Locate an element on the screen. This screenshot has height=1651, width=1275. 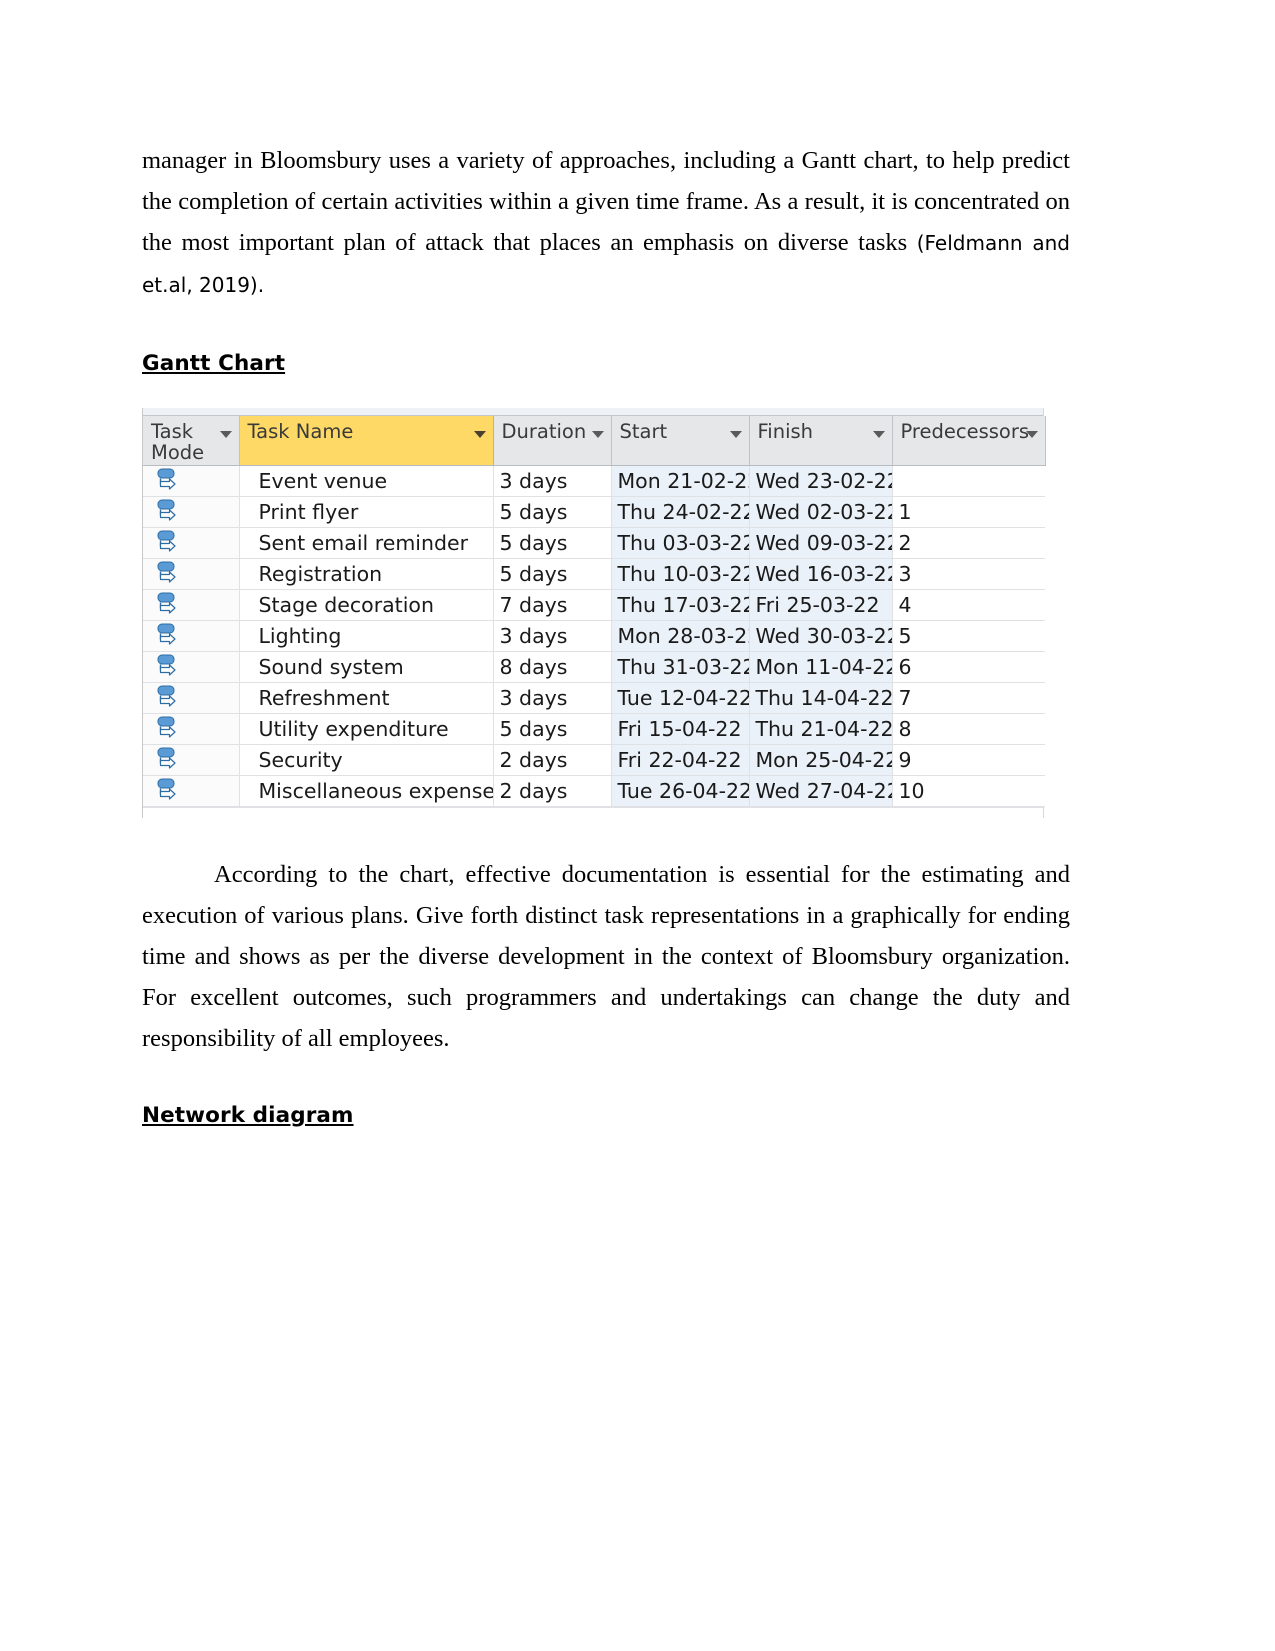
cell-start: Thu 17-03-22 is located at coordinates (680, 605).